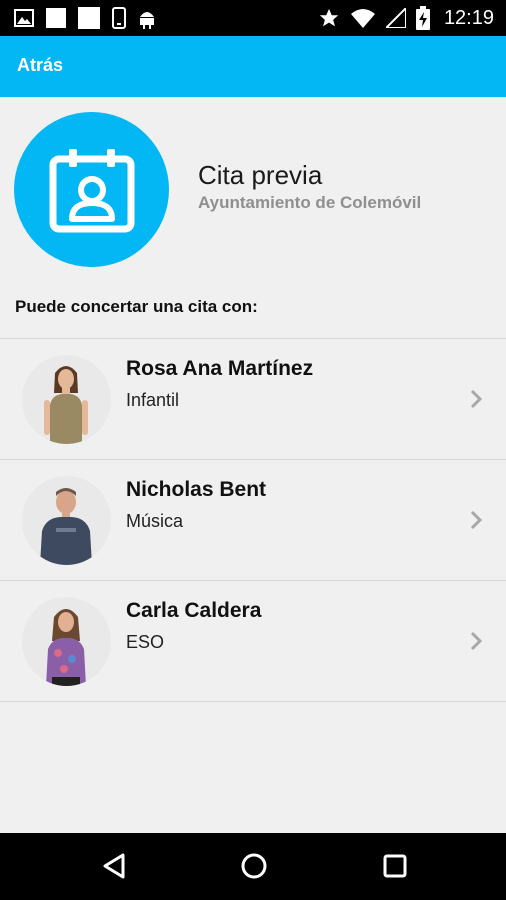  What do you see at coordinates (40, 65) in the screenshot?
I see `back-button: Atrás` at bounding box center [40, 65].